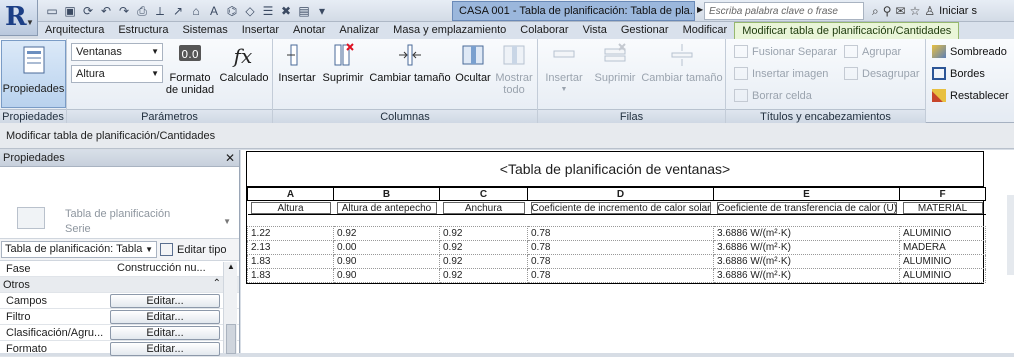 This screenshot has height=357, width=1014. I want to click on subscription-icon: ⚲, so click(887, 11).